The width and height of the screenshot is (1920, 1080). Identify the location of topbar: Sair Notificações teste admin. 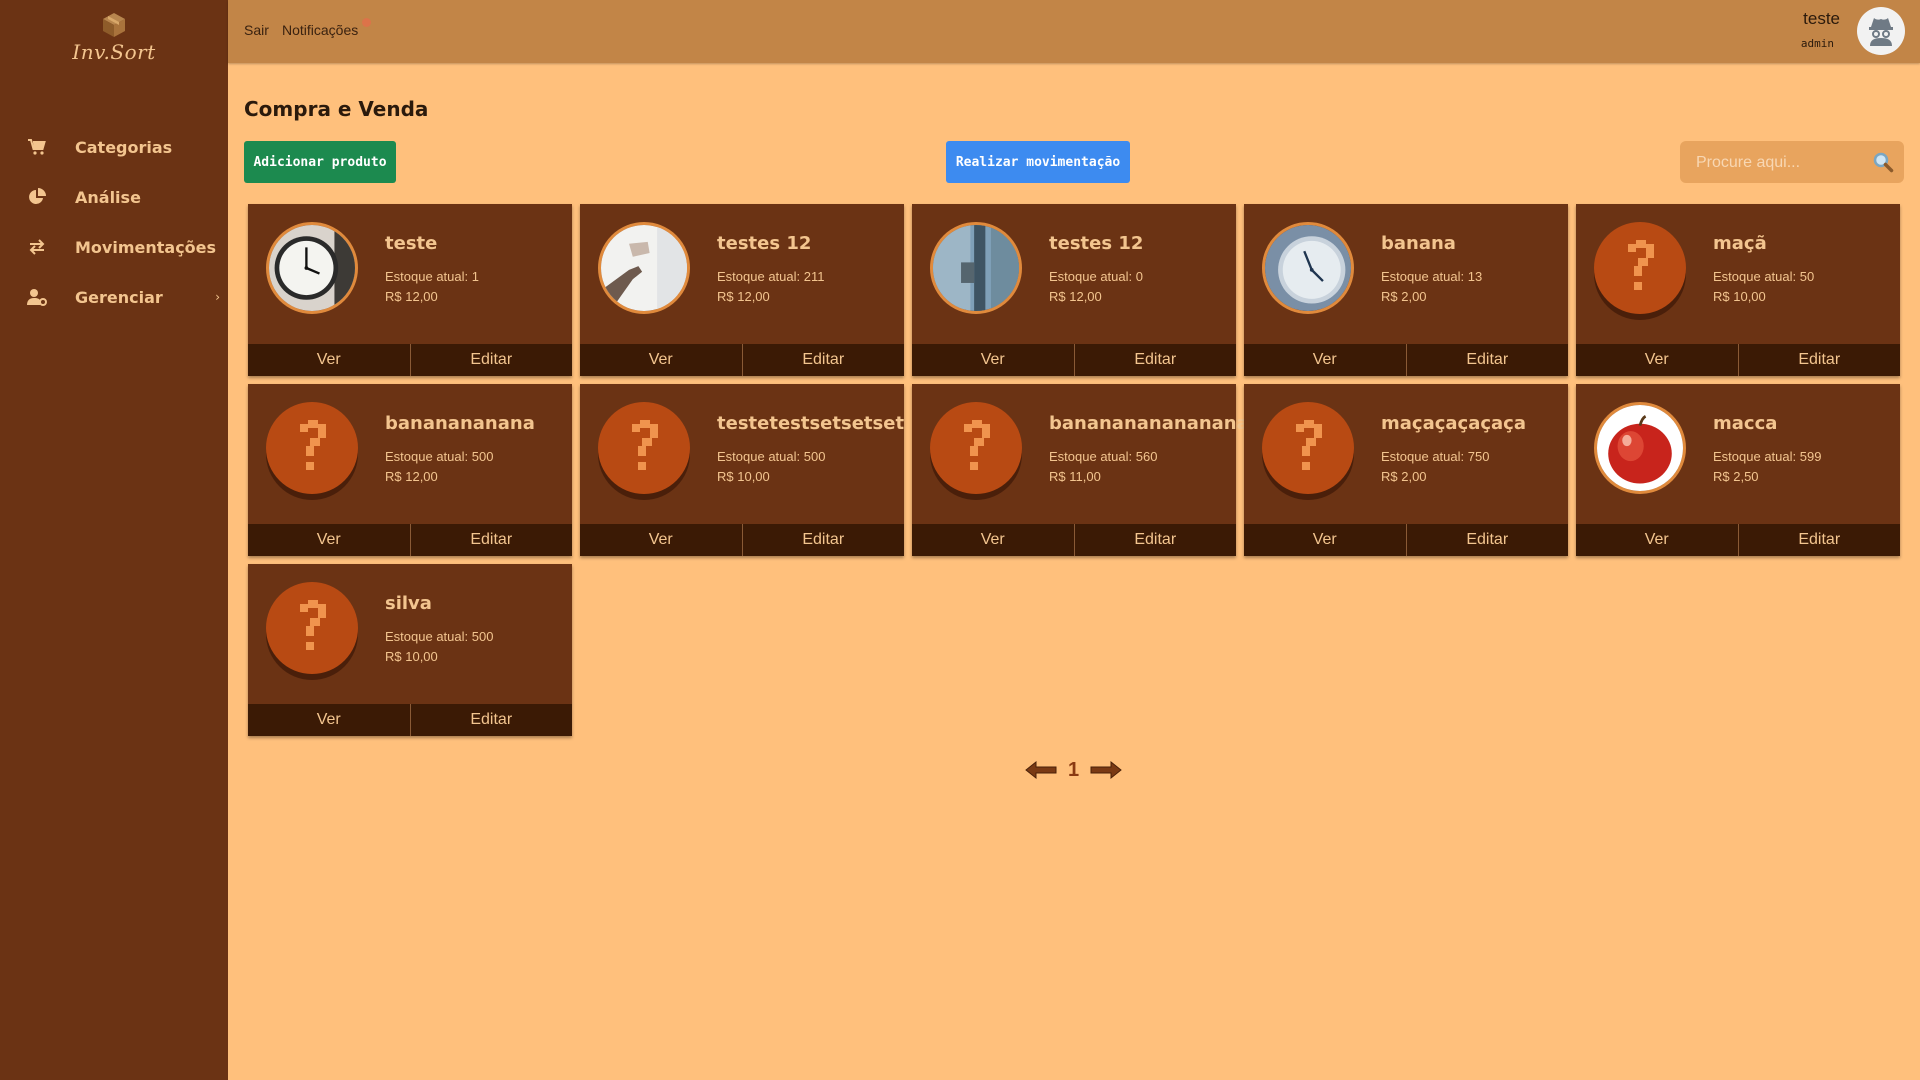
(1074, 31).